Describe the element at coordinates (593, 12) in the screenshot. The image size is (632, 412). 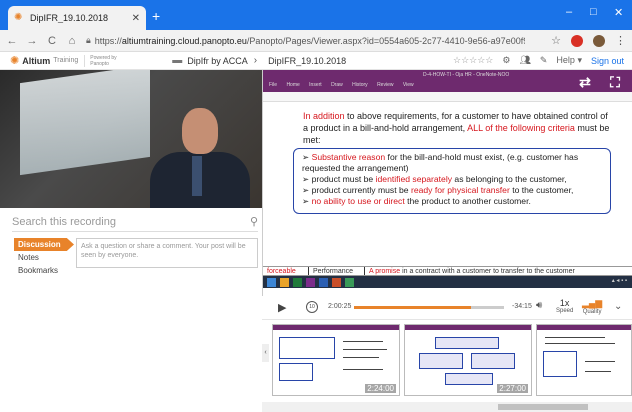
I see `maximize-button: □` at that location.